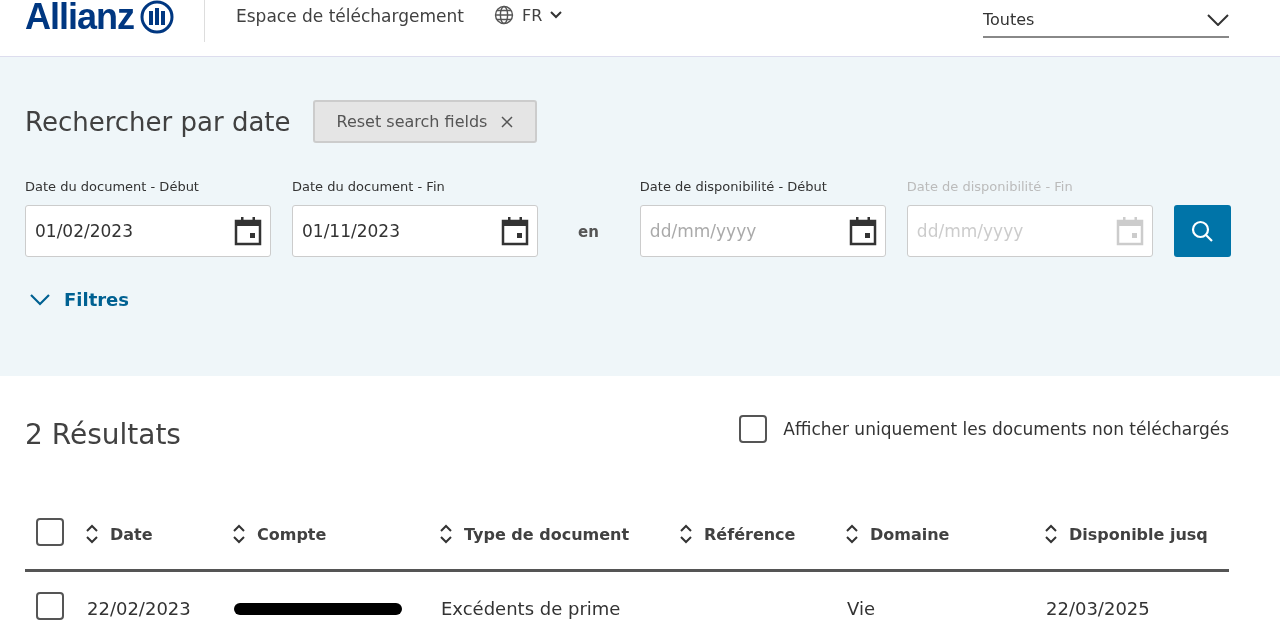 The height and width of the screenshot is (635, 1280). What do you see at coordinates (507, 121) in the screenshot?
I see `close-icon` at bounding box center [507, 121].